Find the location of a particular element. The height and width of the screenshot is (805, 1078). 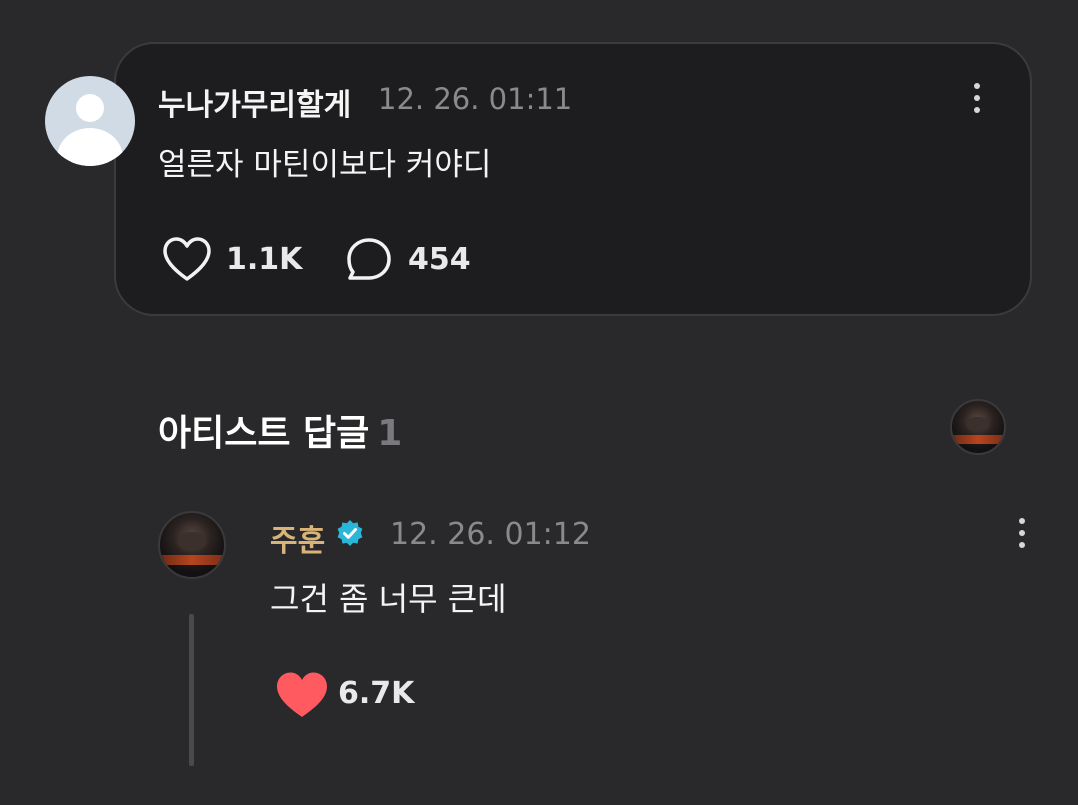

comment-timestamp: 12. 26. 01:11 is located at coordinates (475, 99).